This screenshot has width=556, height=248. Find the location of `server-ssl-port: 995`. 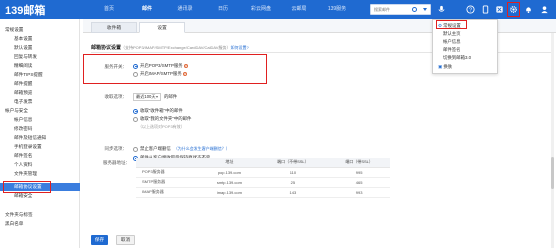

server-ssl-port: 995 is located at coordinates (359, 172).